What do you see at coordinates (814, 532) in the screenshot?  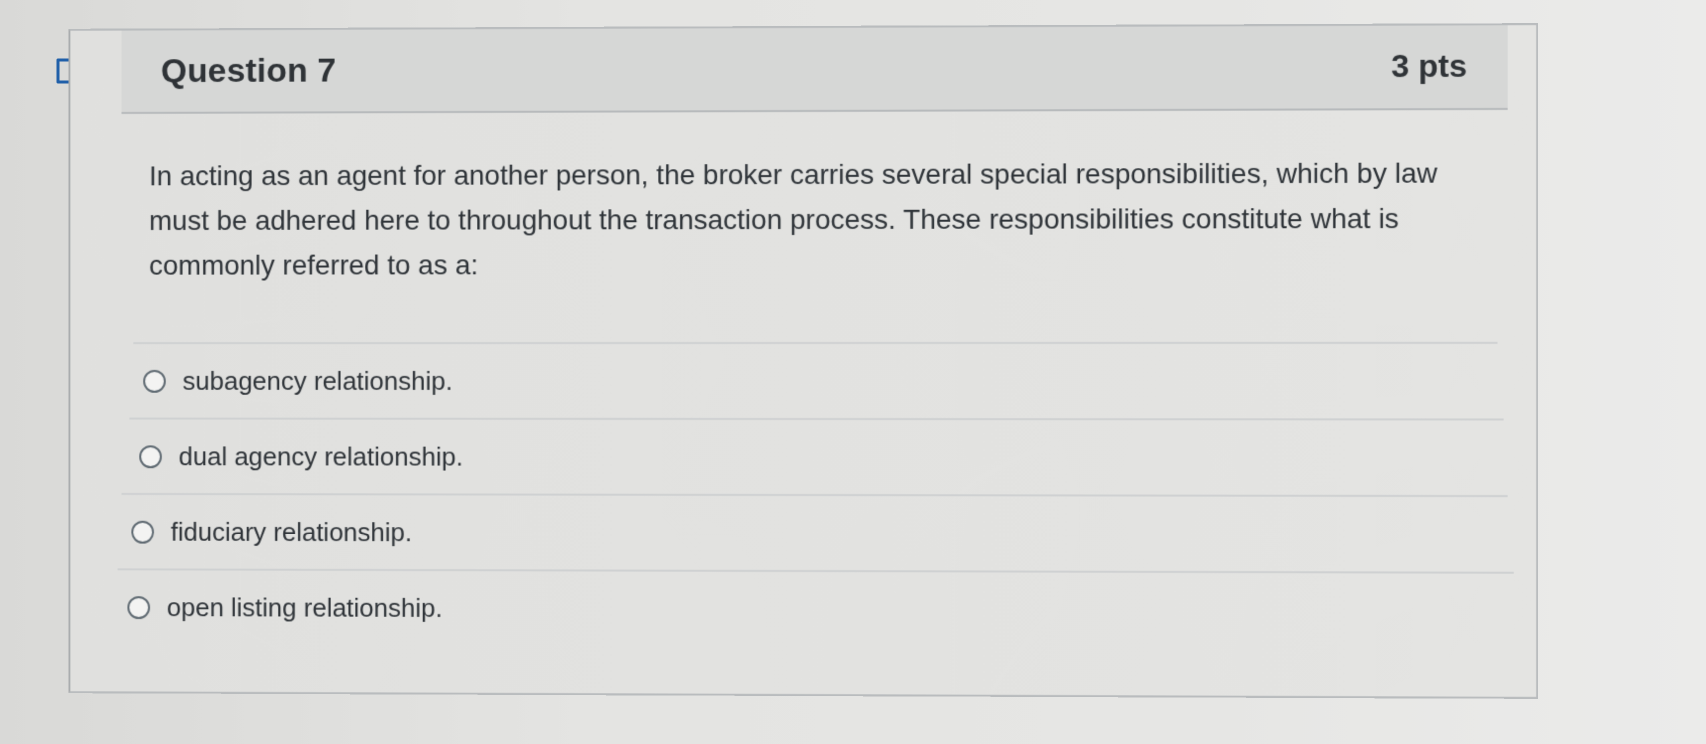 I see `answer-option-fiduciary: fiduciary relationship.` at bounding box center [814, 532].